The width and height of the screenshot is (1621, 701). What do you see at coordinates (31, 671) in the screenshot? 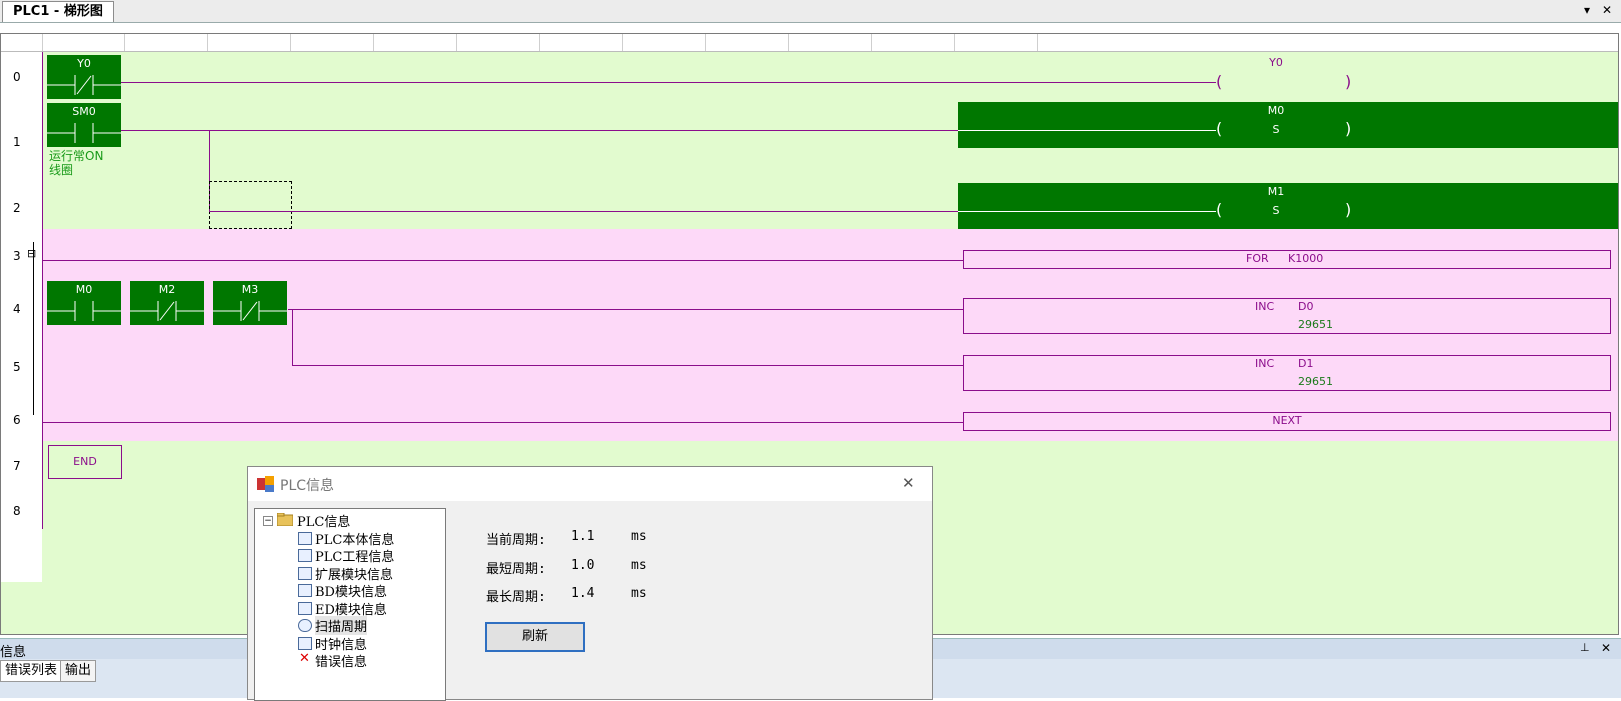
I see `tab-error-list: 错误列表` at bounding box center [31, 671].